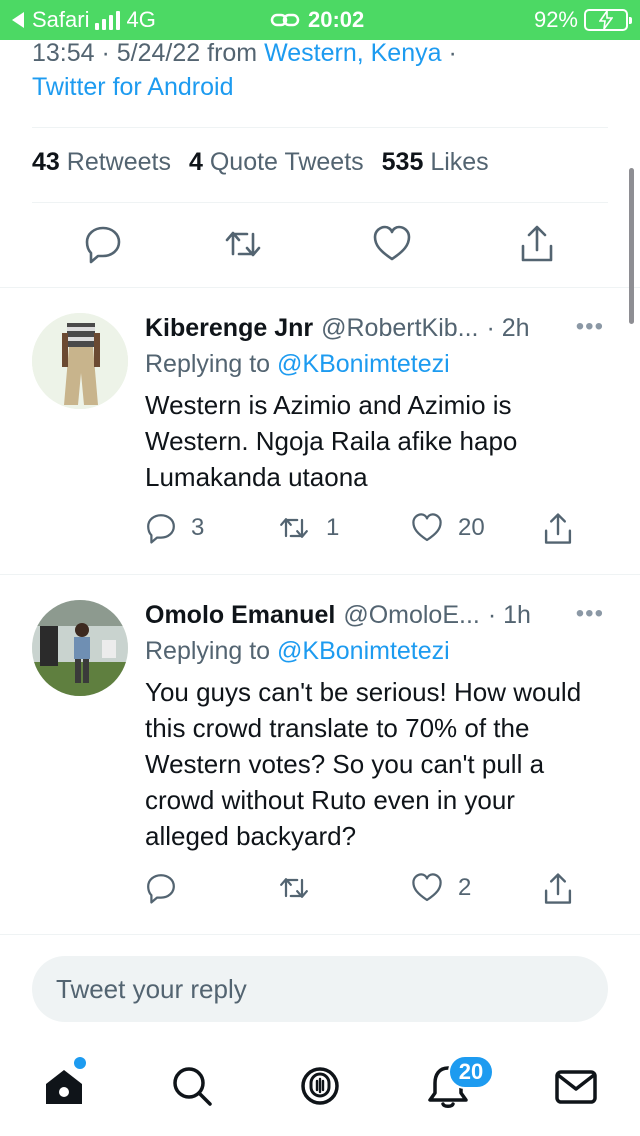  I want to click on author-name: Kiberenge Jnr, so click(229, 328).